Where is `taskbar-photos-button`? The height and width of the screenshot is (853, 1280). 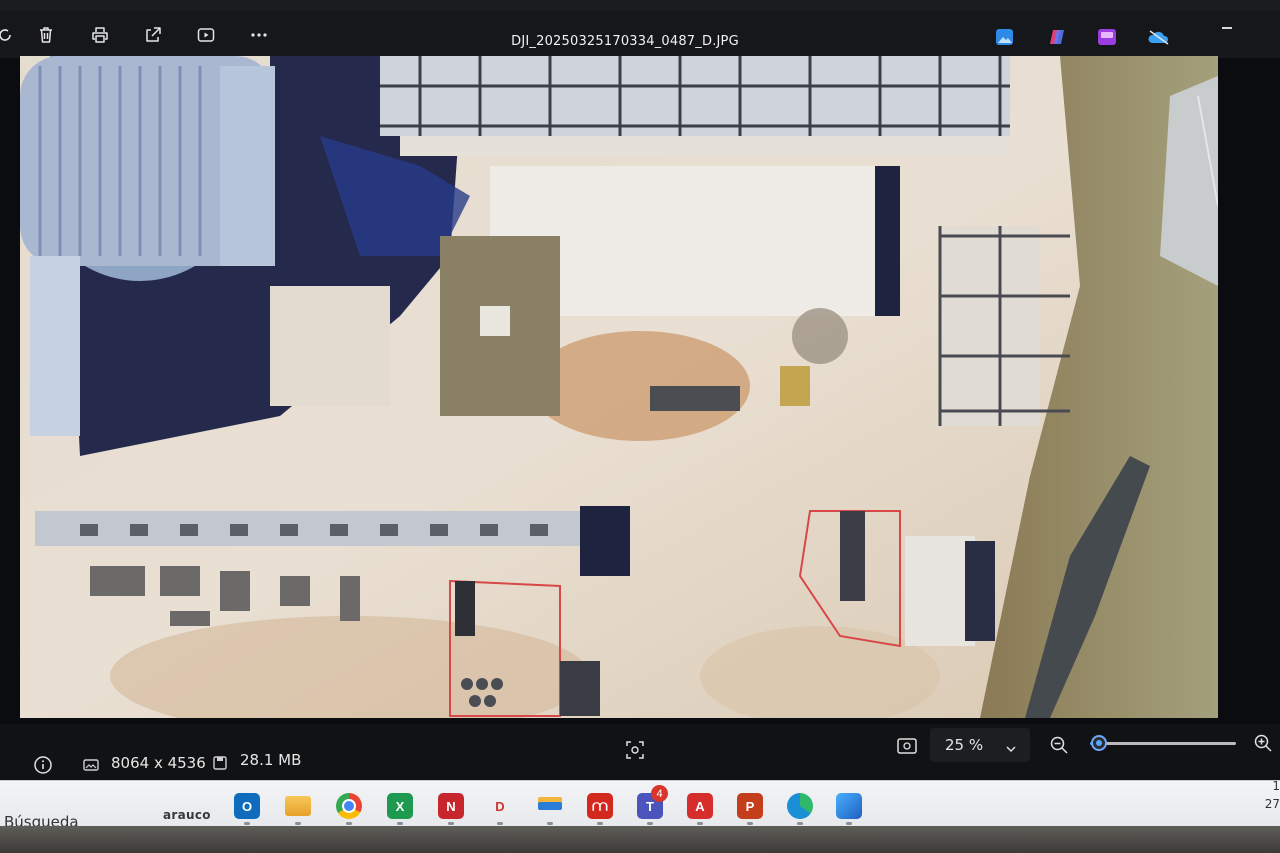 taskbar-photos-button is located at coordinates (849, 806).